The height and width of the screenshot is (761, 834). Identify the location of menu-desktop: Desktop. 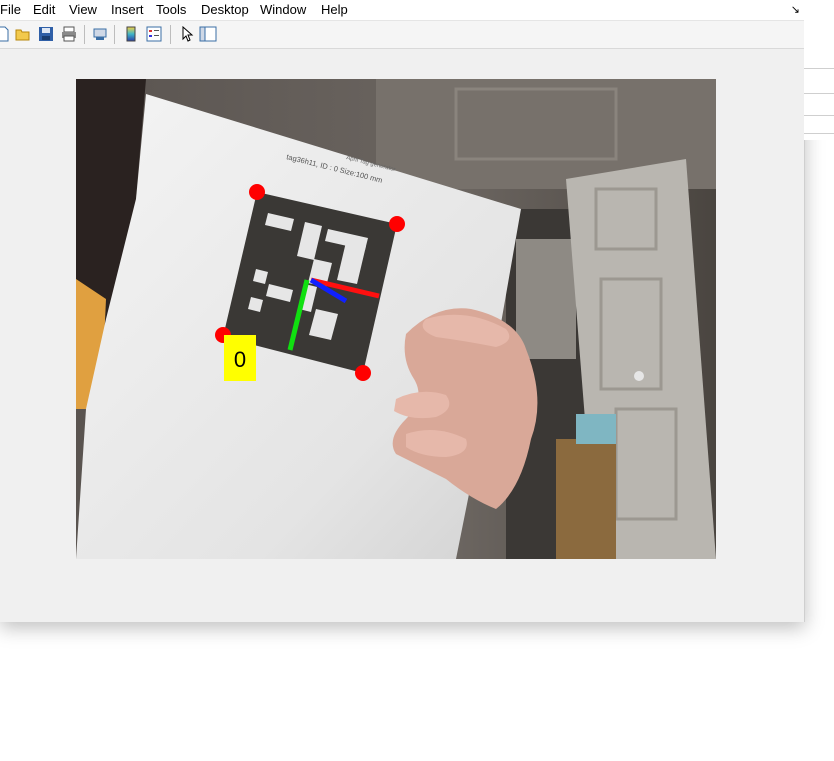
(225, 9).